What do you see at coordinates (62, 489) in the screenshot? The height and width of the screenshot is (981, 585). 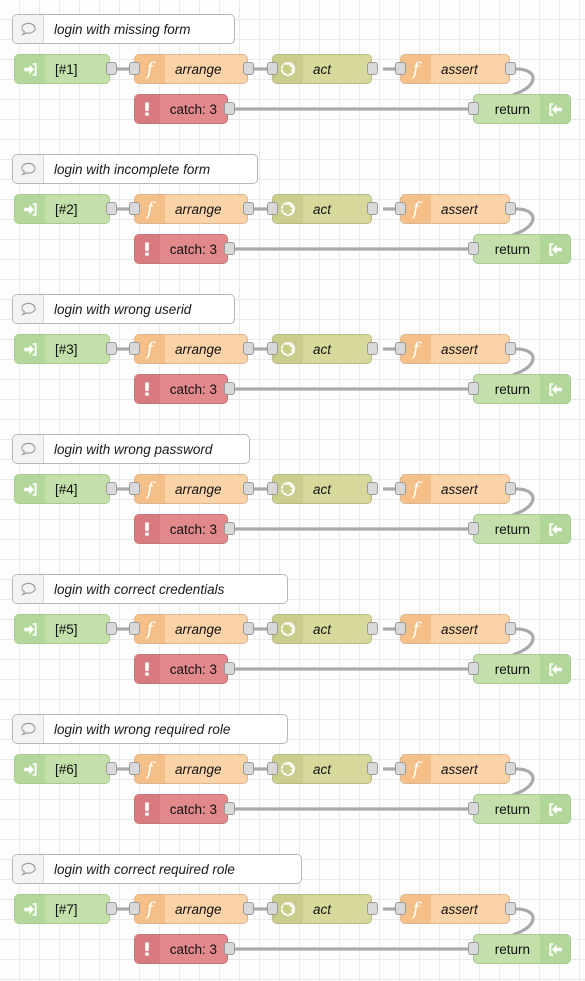 I see `inject-node: [#4]` at bounding box center [62, 489].